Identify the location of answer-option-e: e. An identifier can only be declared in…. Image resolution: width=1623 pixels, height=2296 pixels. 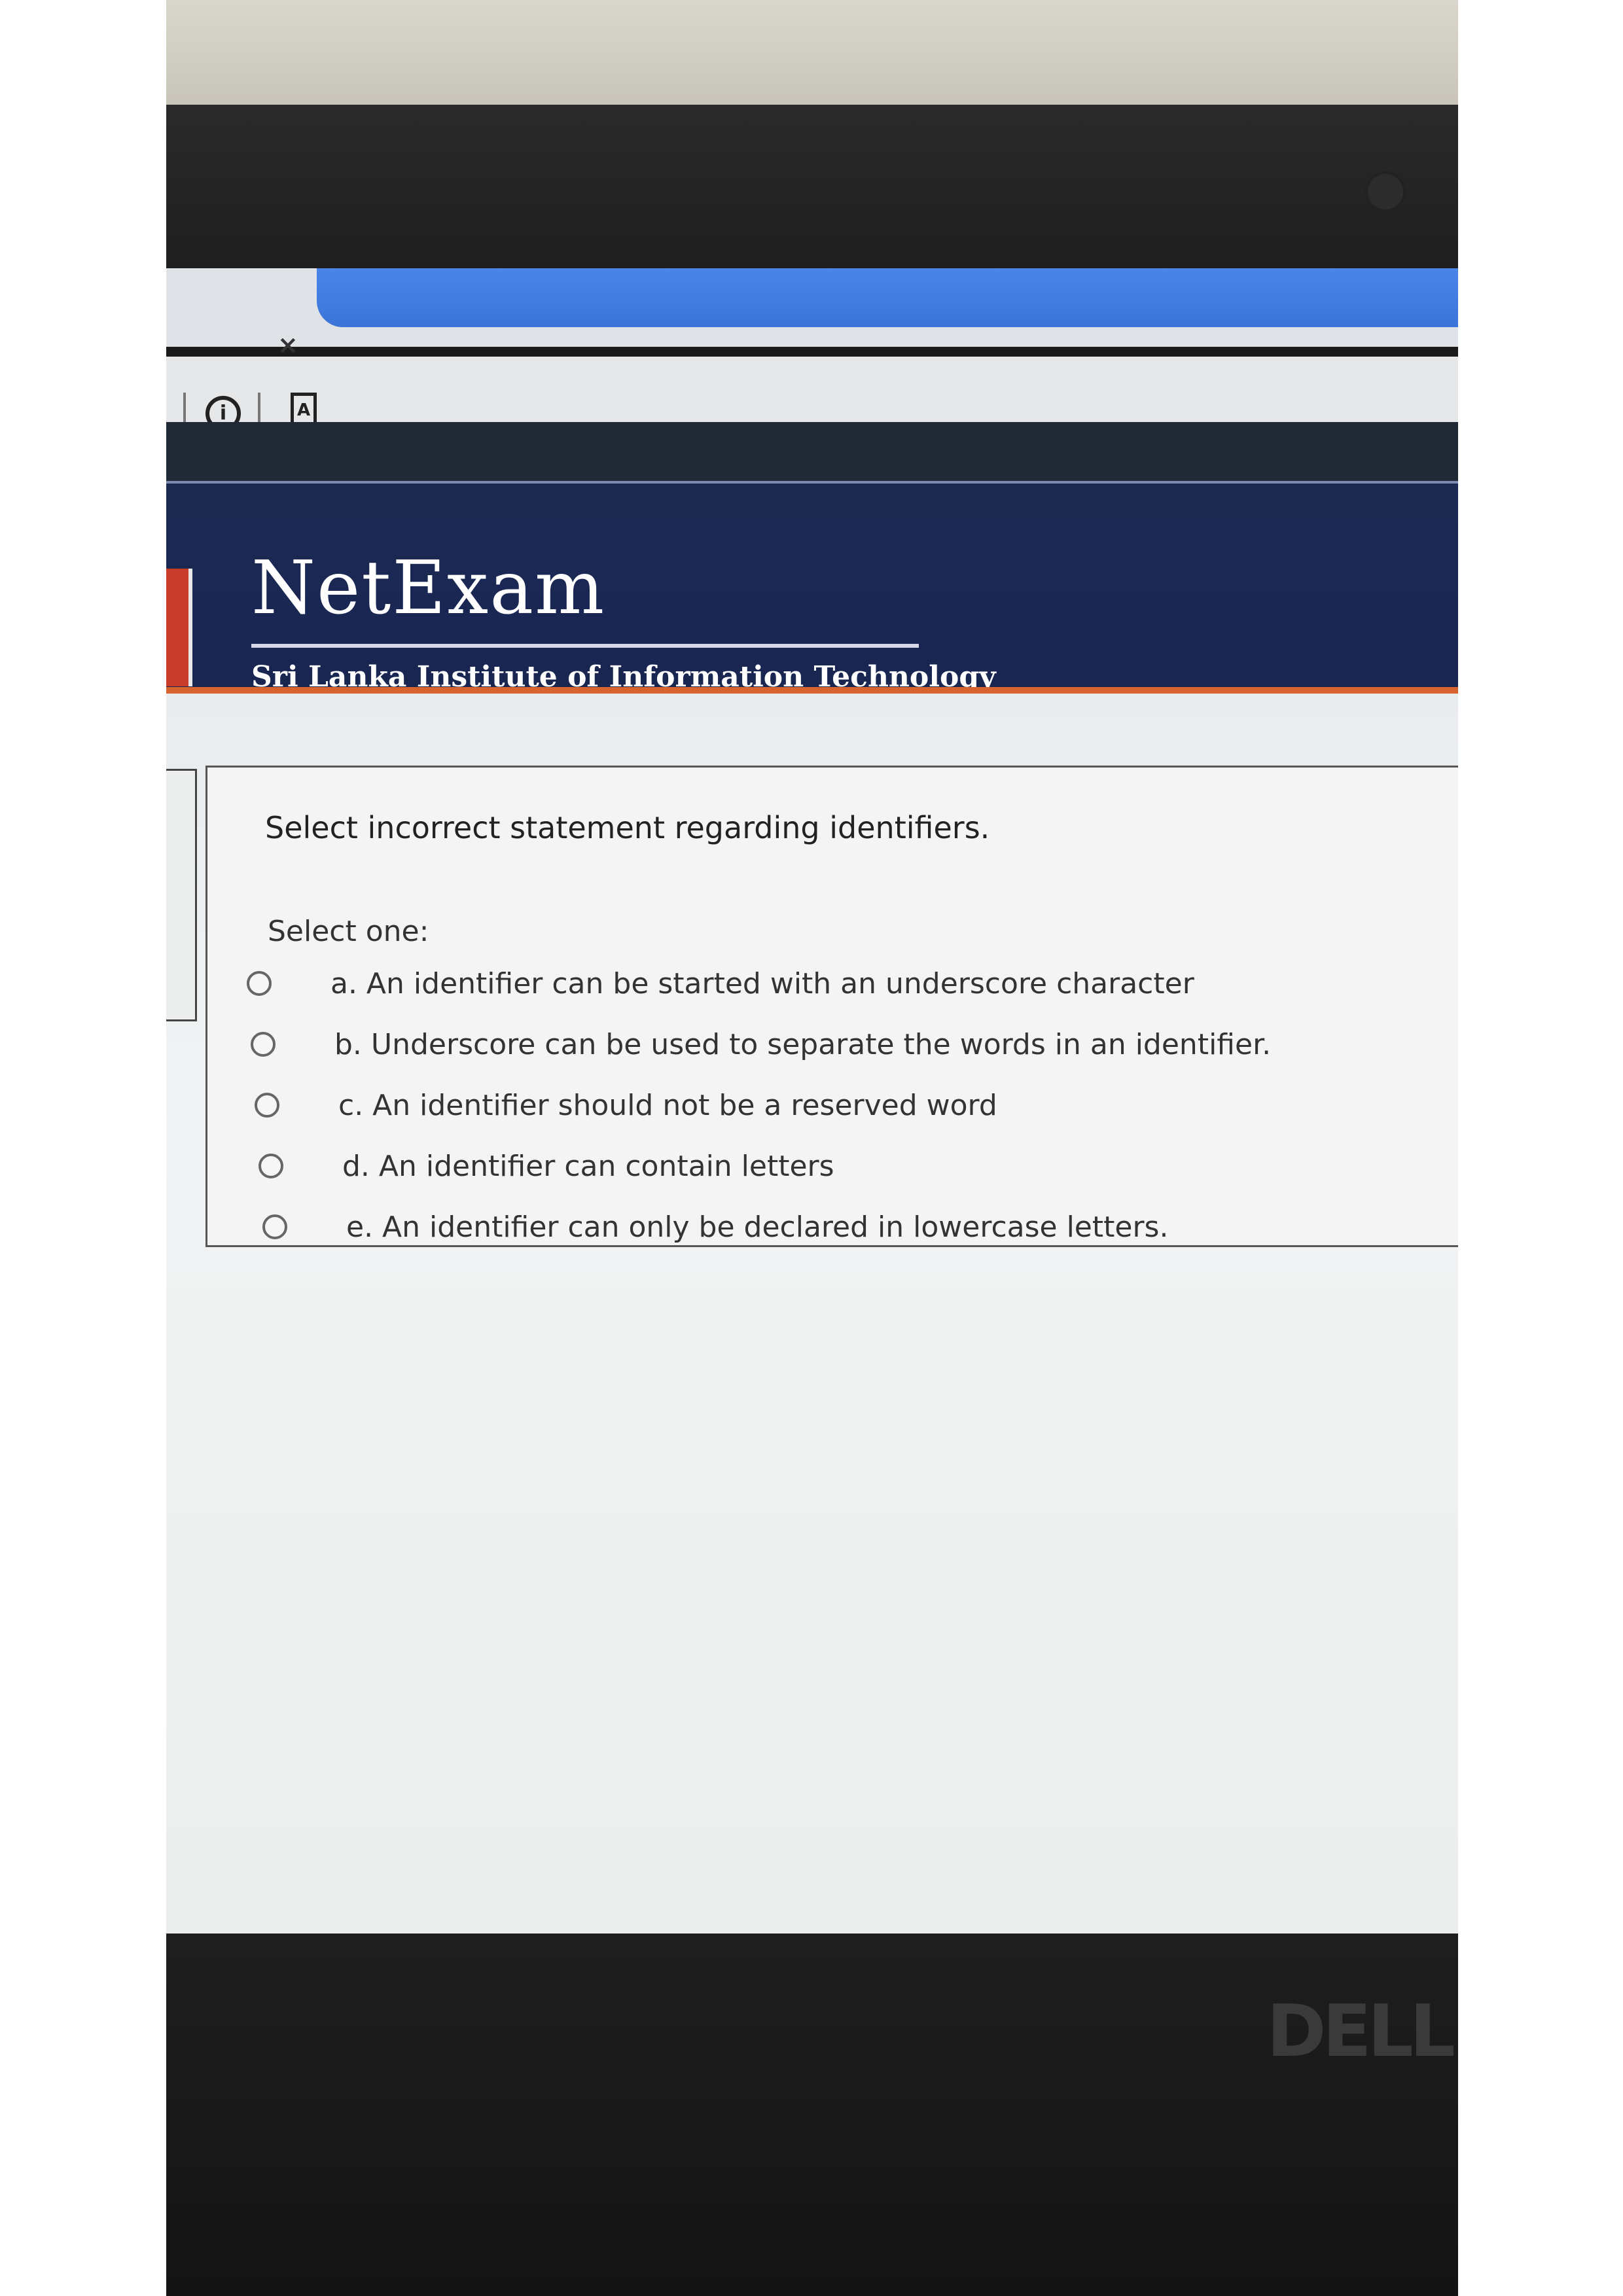
(715, 1227).